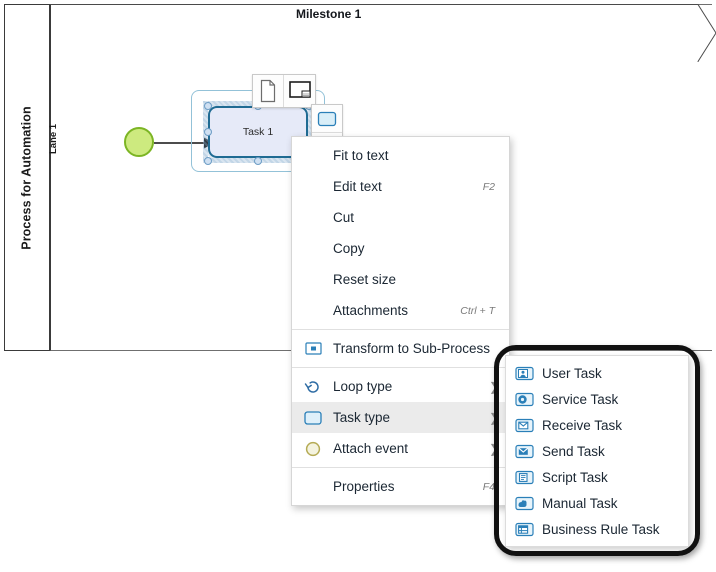 This screenshot has width=716, height=572. I want to click on menu-item-label: Loop type, so click(363, 386).